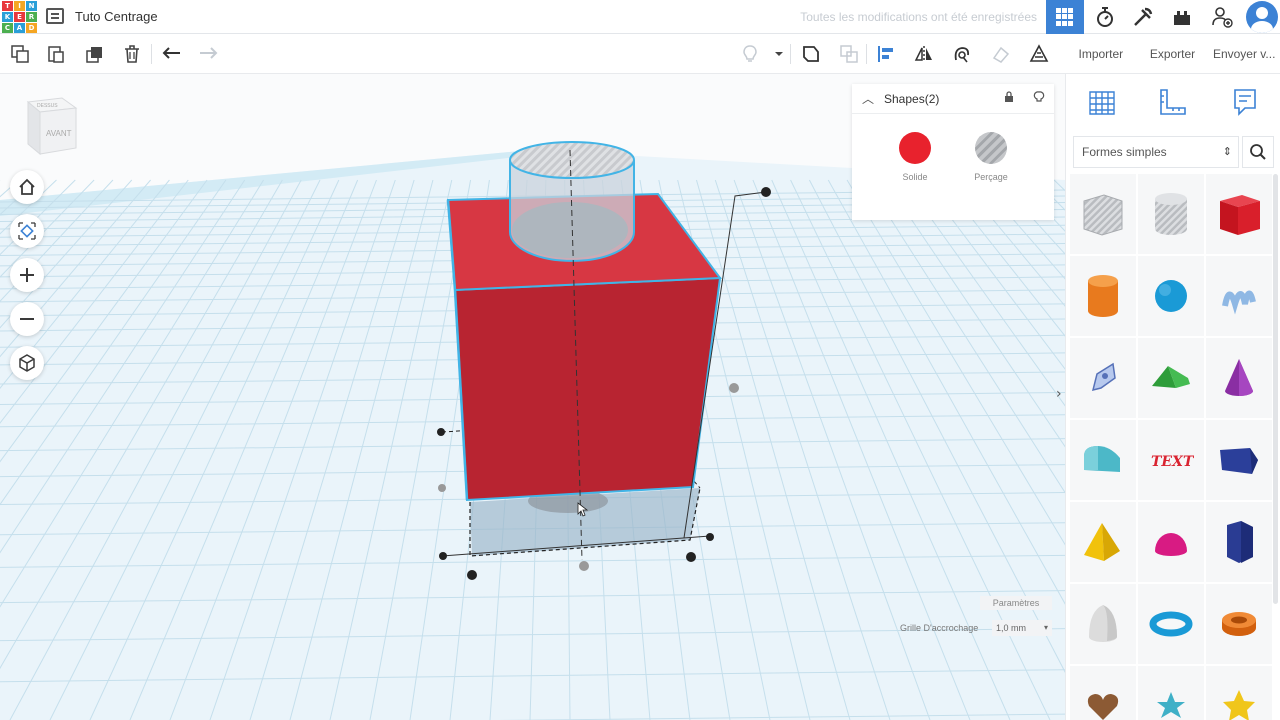  Describe the element at coordinates (811, 54) in the screenshot. I see `group-icon` at that location.